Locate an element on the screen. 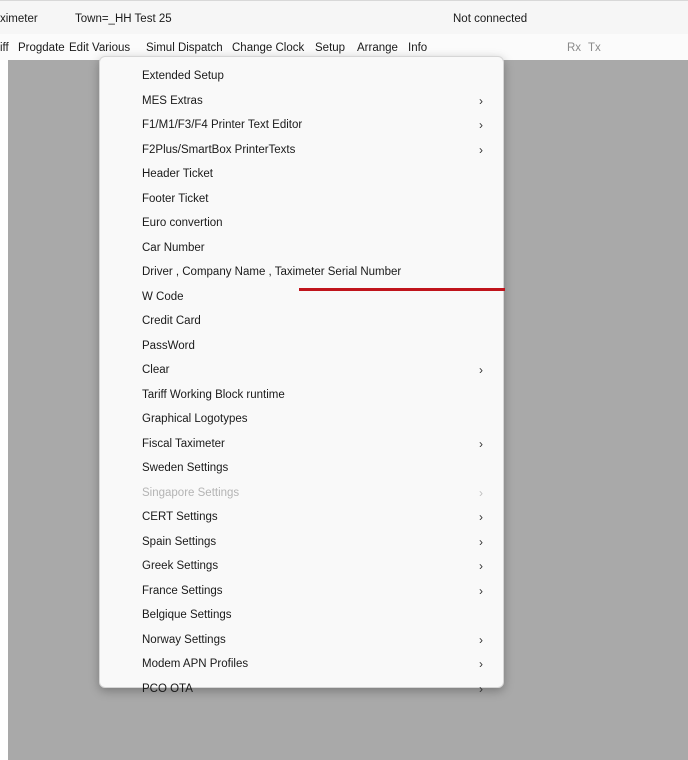 This screenshot has height=760, width=688. menu-item-label: Car Number is located at coordinates (173, 247).